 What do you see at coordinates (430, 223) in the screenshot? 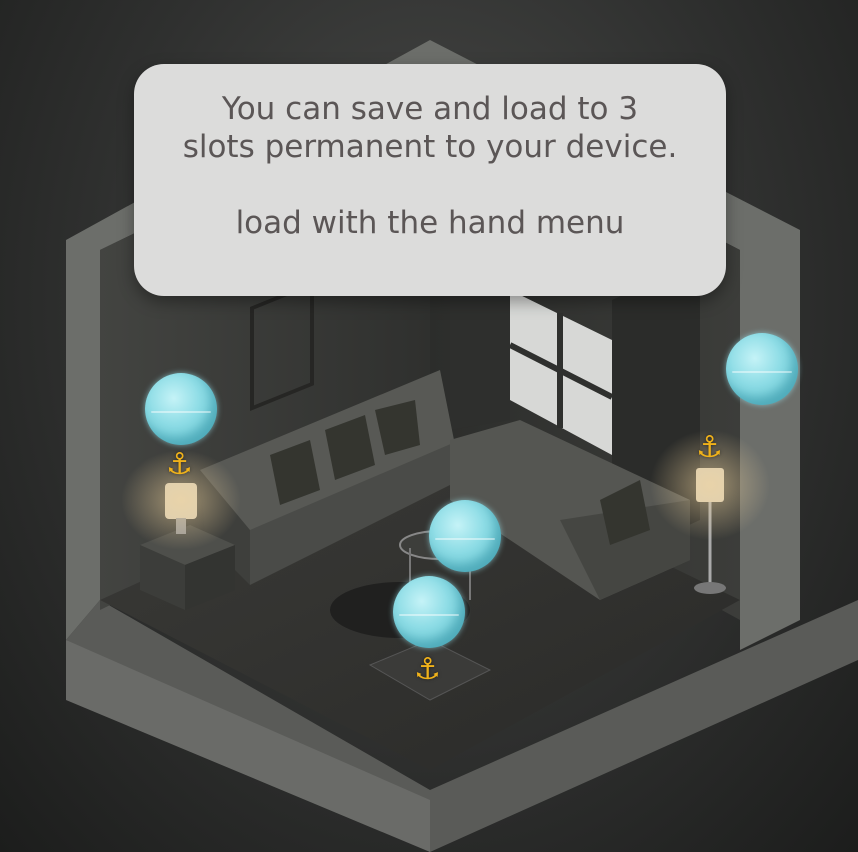
I see `tooltip-line-3: load with the hand menu` at bounding box center [430, 223].